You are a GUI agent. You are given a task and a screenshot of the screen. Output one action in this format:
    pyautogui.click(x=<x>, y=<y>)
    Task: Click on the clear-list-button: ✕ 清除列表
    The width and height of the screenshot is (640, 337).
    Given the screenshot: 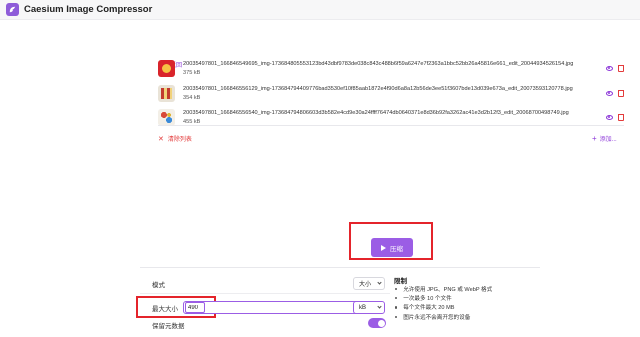 What is the action you would take?
    pyautogui.click(x=175, y=139)
    